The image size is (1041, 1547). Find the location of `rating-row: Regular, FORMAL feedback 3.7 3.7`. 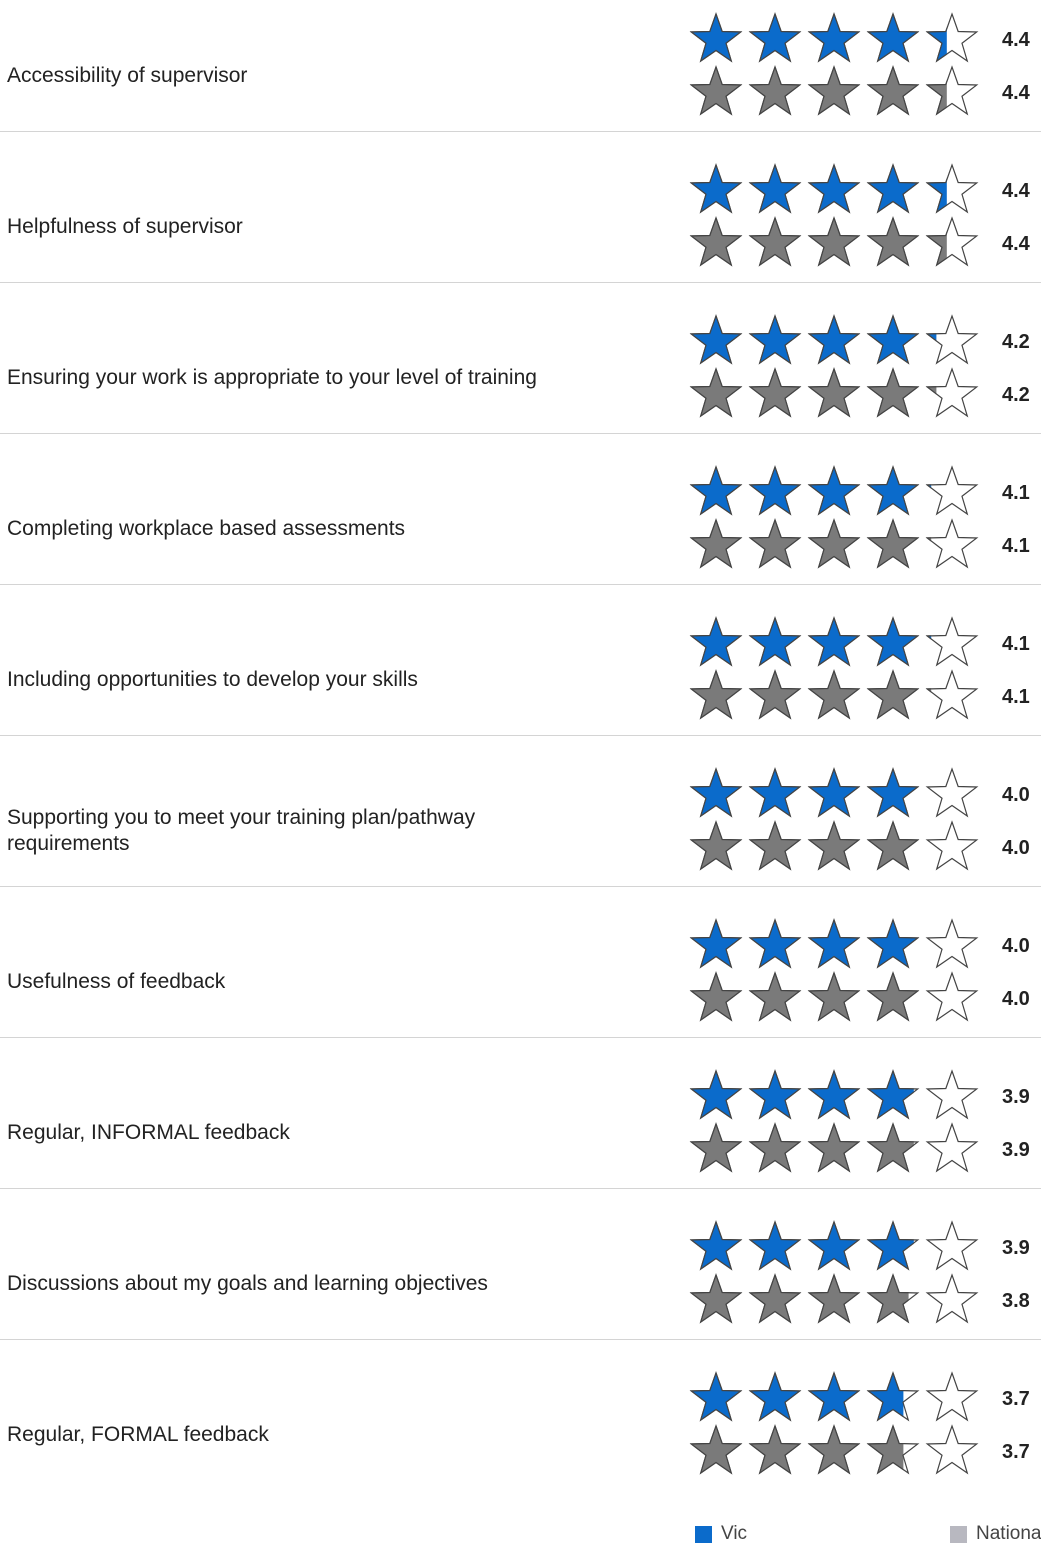

rating-row: Regular, FORMAL feedback 3.7 3.7 is located at coordinates (520, 1434).